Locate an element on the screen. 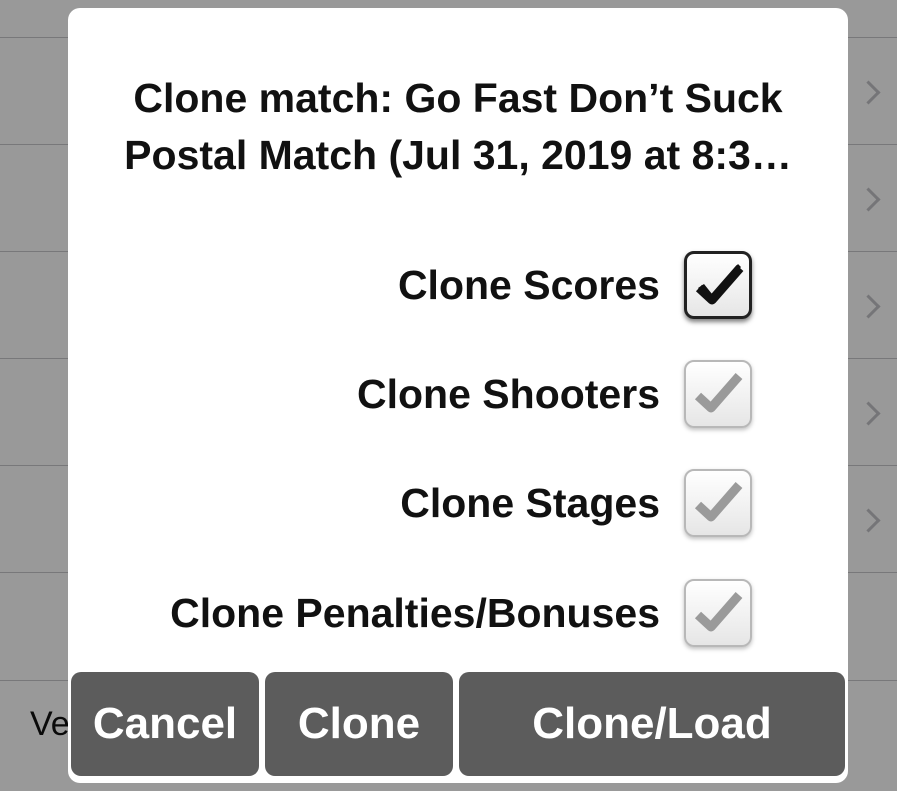 The height and width of the screenshot is (791, 897). option-clone-stages: Clone Stages is located at coordinates (576, 503).